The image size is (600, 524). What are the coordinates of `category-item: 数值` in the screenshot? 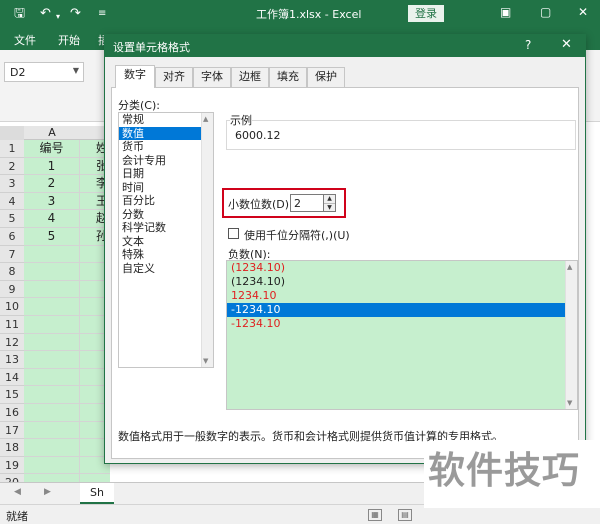 It's located at (166, 133).